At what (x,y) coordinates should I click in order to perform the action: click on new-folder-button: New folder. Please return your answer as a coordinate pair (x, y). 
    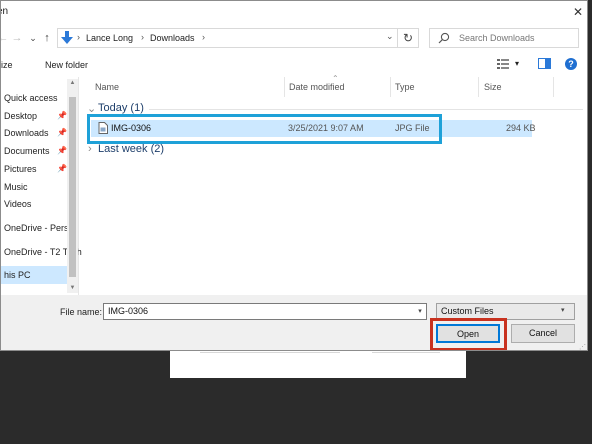
    Looking at the image, I should click on (66, 65).